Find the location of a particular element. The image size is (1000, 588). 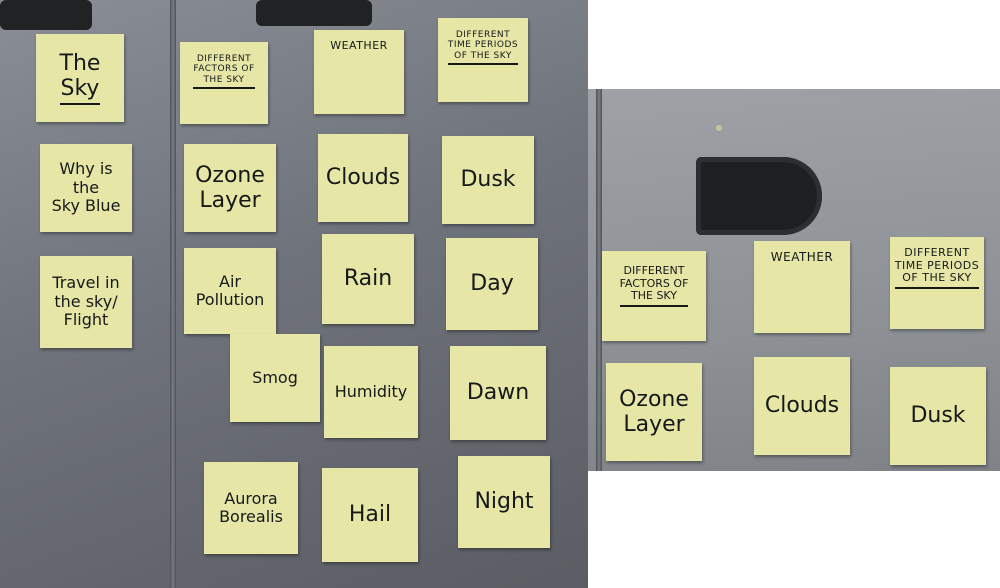

wall-socket is located at coordinates (759, 196).